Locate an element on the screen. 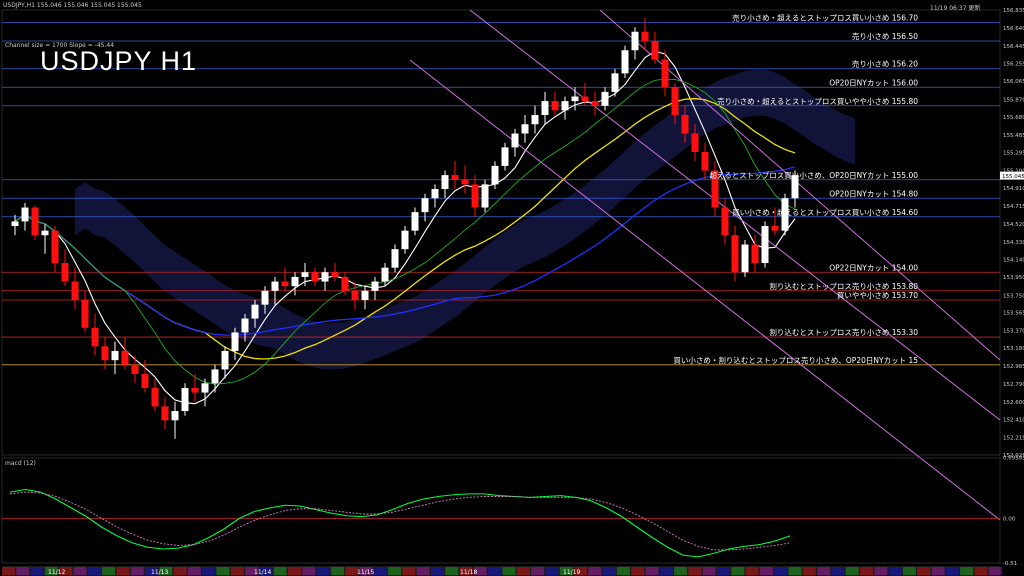 The height and width of the screenshot is (576, 1024). macd-title: macd (12) is located at coordinates (20, 463).